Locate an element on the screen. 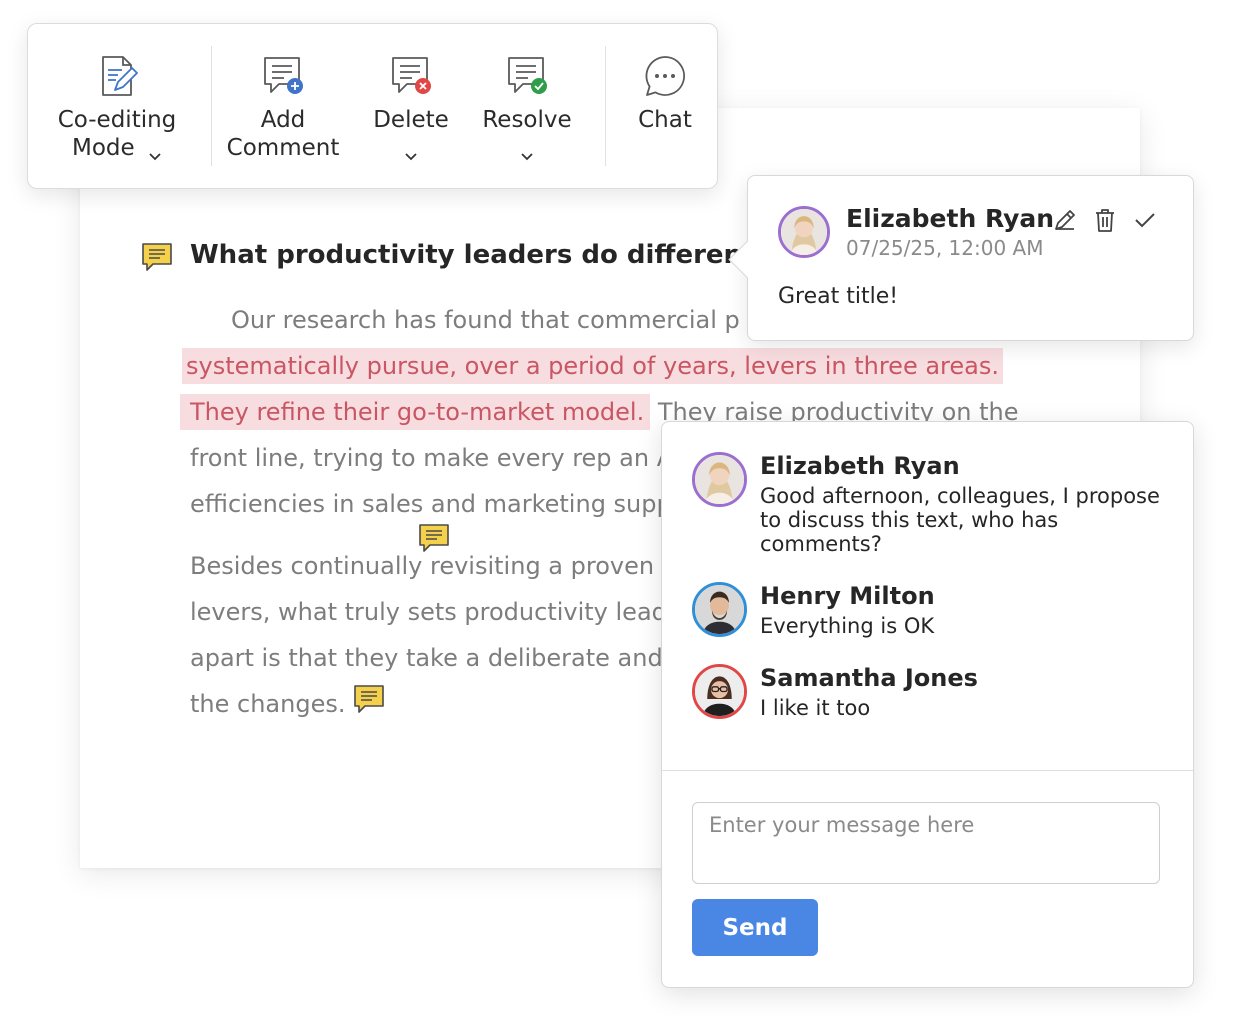  paragraph-line: apart is that they take a deliberate and is located at coordinates (426, 658).